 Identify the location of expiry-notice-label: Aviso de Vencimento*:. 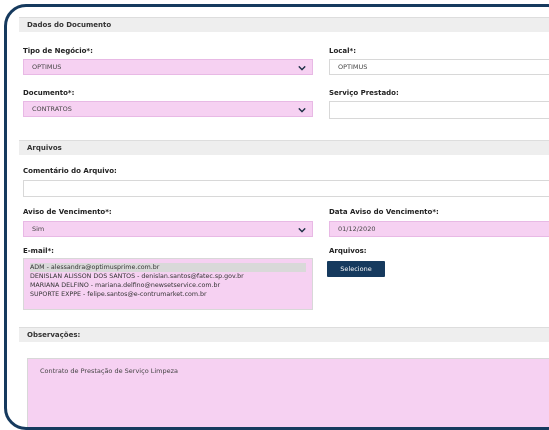
(67, 212).